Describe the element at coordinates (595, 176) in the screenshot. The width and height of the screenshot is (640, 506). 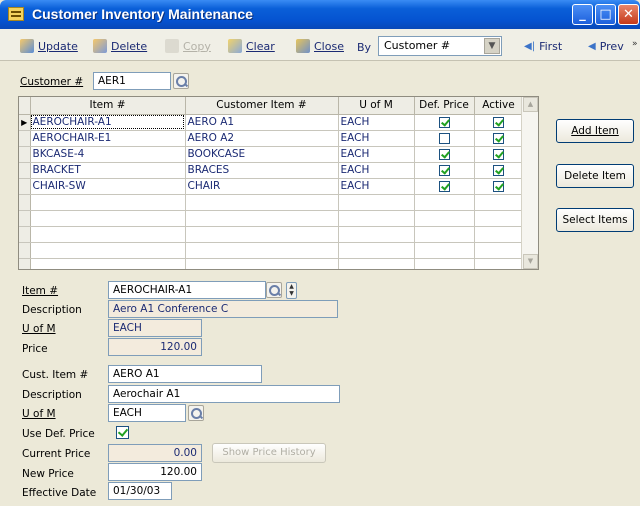
I see `delete-item-button: Delete Item` at that location.